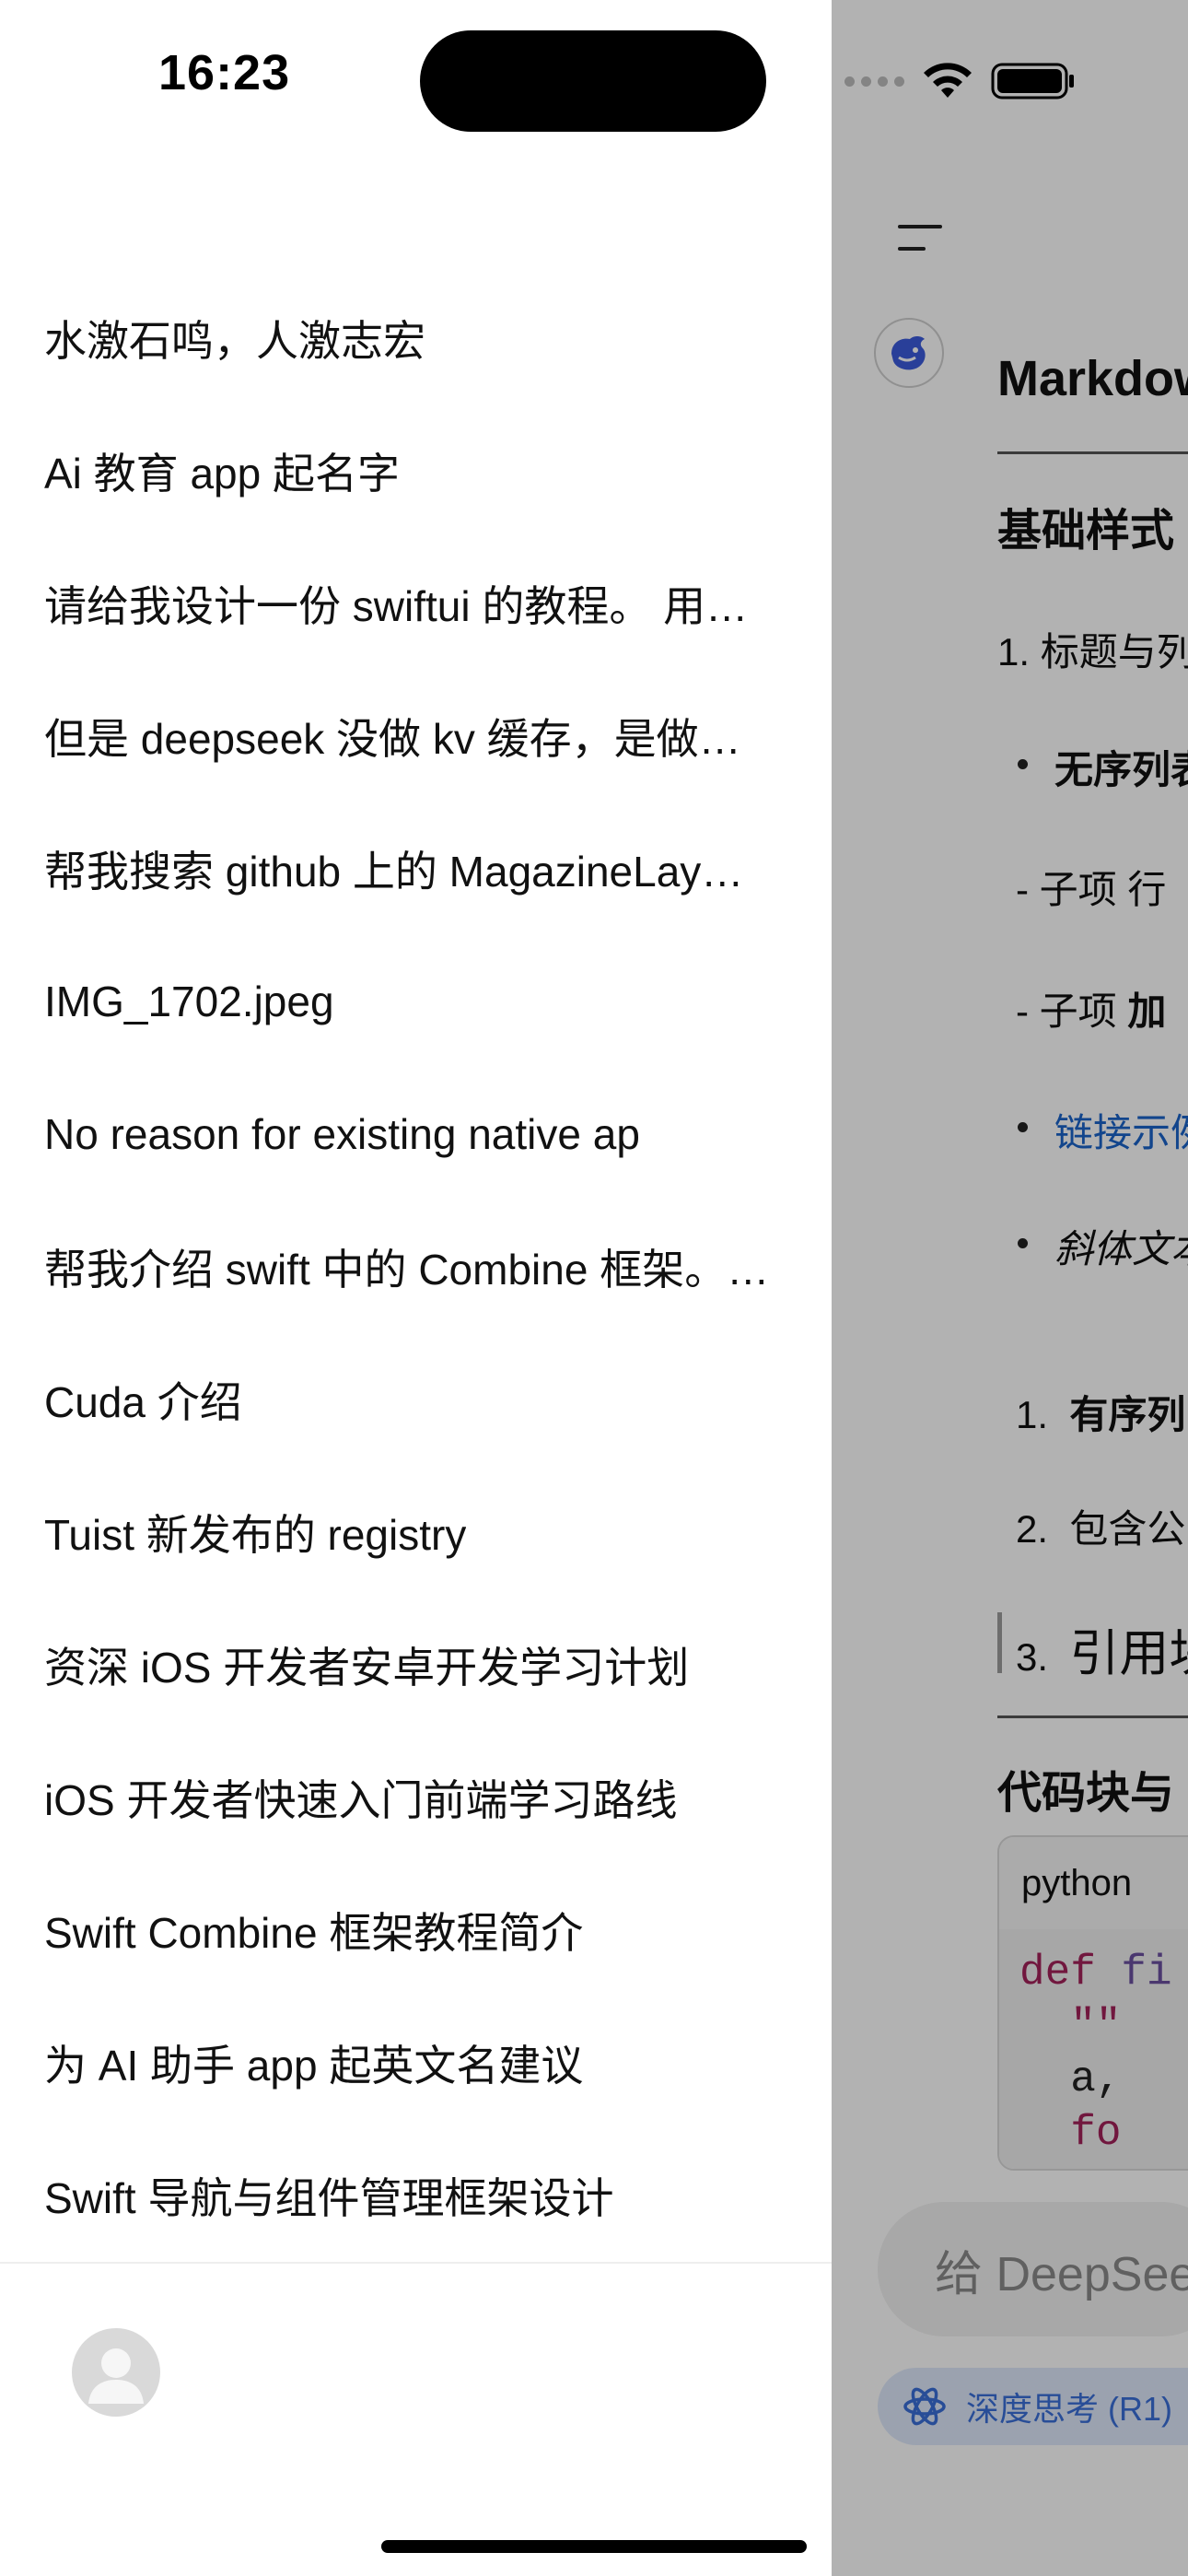 The height and width of the screenshot is (2576, 1188). Describe the element at coordinates (1121, 1248) in the screenshot. I see `list-item: 斜体文本` at that location.